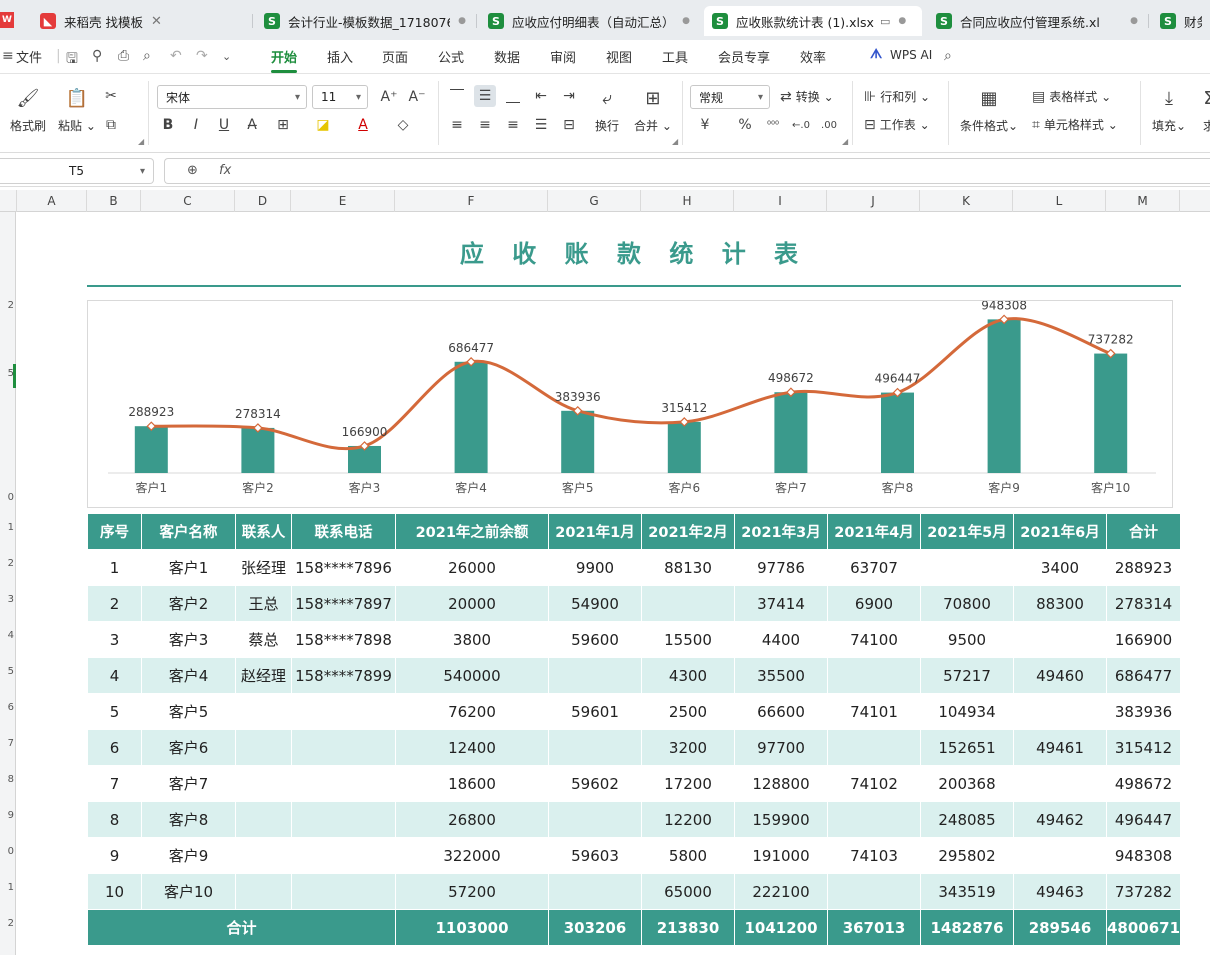 This screenshot has width=1210, height=955. What do you see at coordinates (1060, 531) in the screenshot?
I see `column-header-cell: 2021年6月` at bounding box center [1060, 531].